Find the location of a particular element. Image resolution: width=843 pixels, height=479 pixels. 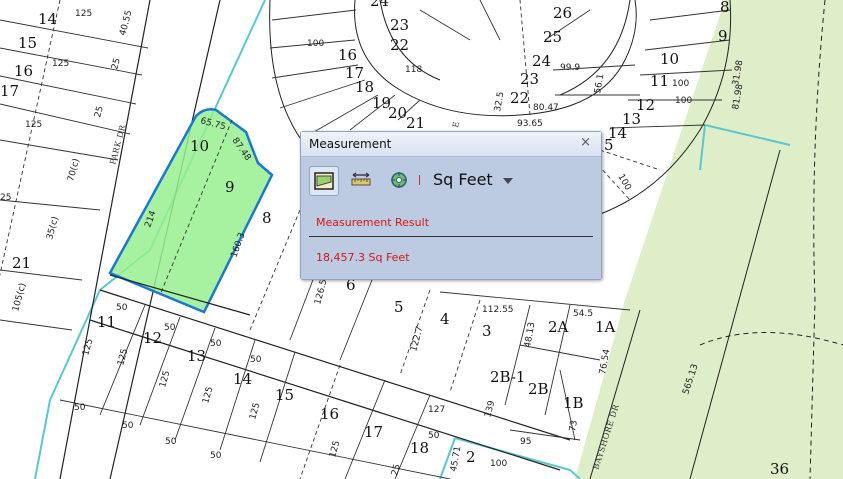

svg-text: 2B is located at coordinates (538, 389).